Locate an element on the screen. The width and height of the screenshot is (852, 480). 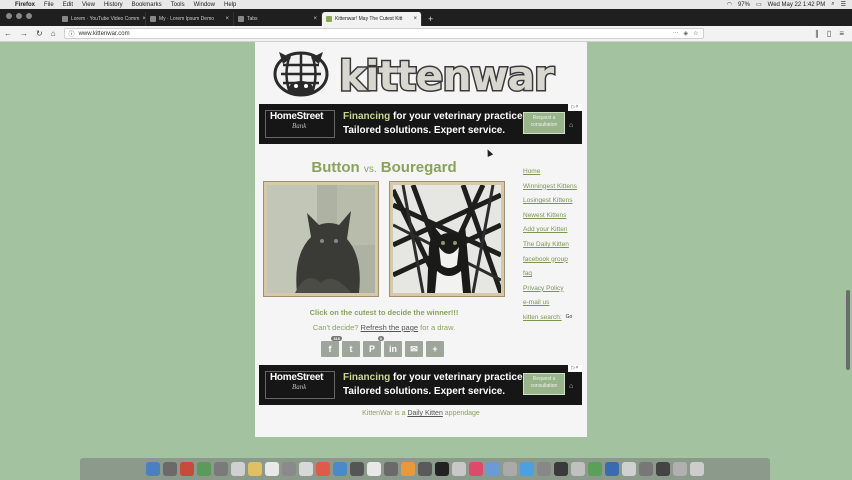
home-icon: ⌂ is located at coordinates (53, 33).